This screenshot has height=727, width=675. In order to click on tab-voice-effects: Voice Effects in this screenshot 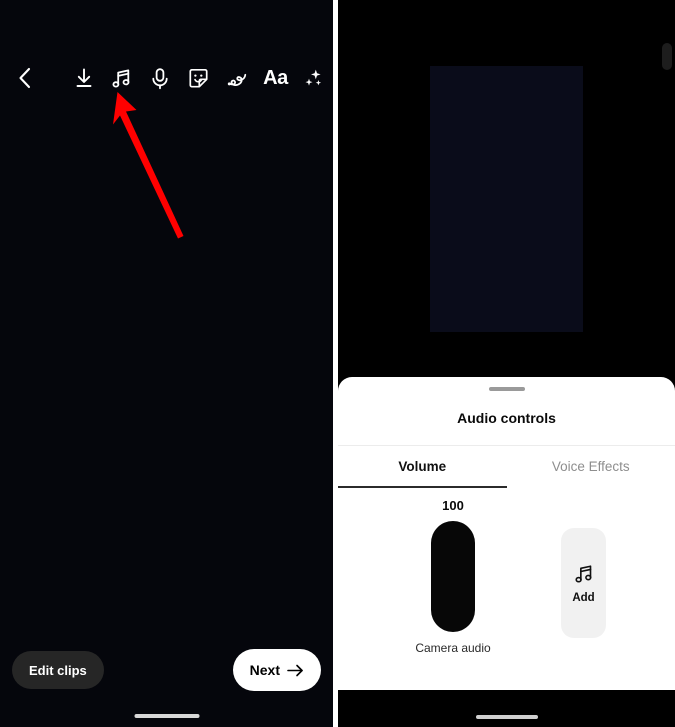, I will do `click(591, 467)`.